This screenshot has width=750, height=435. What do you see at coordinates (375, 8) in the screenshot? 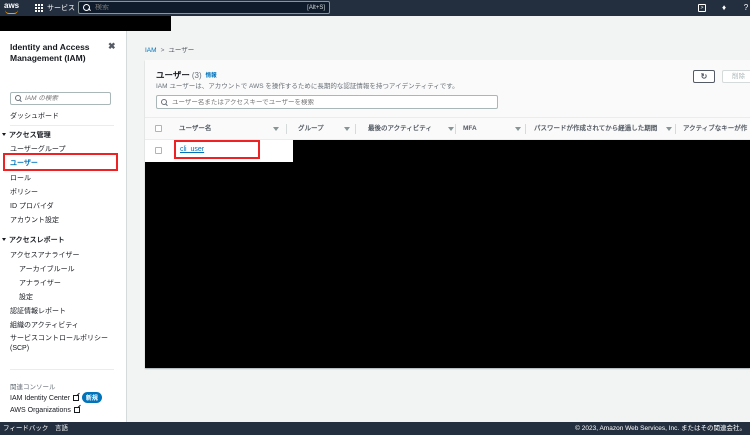
I see `top-navigation-bar: aws サービス [Alt+S] > ♦ ?` at bounding box center [375, 8].